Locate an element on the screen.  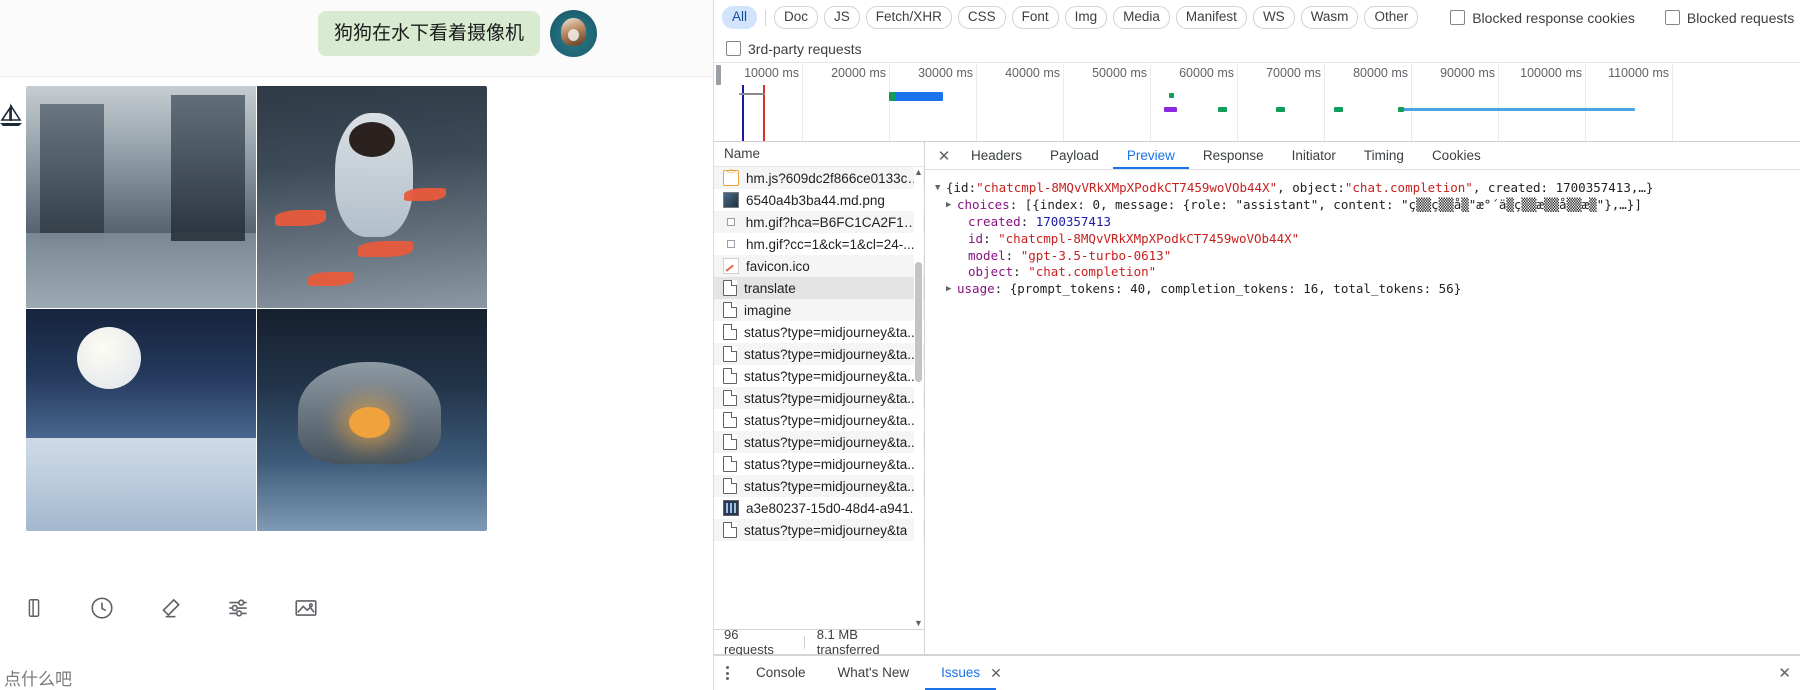
overview-tick-label: 10000 ms is located at coordinates (771, 73).